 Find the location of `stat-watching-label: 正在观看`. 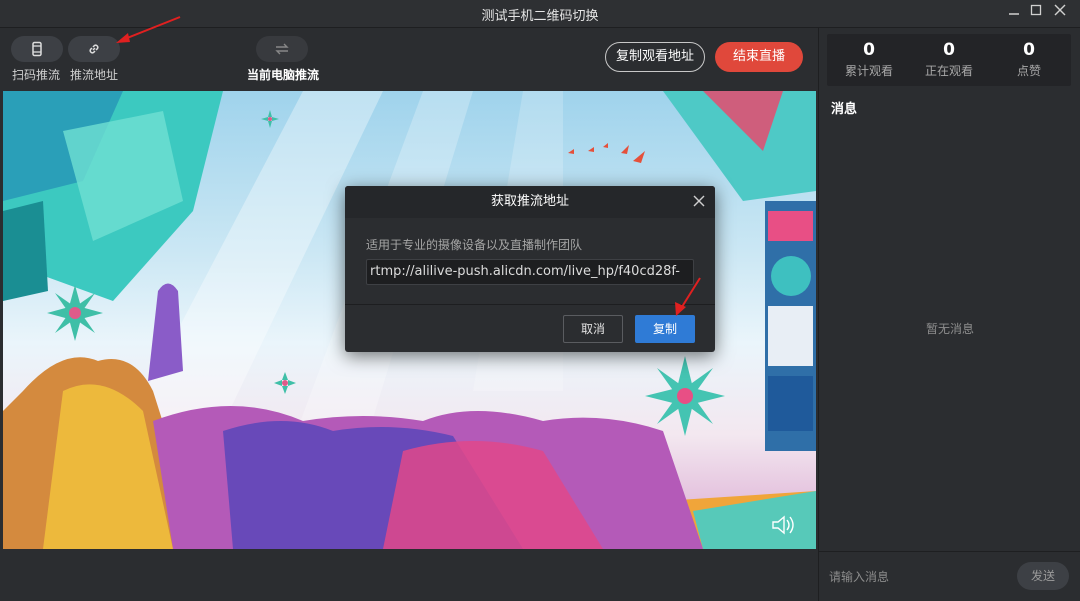

stat-watching-label: 正在观看 is located at coordinates (948, 71).